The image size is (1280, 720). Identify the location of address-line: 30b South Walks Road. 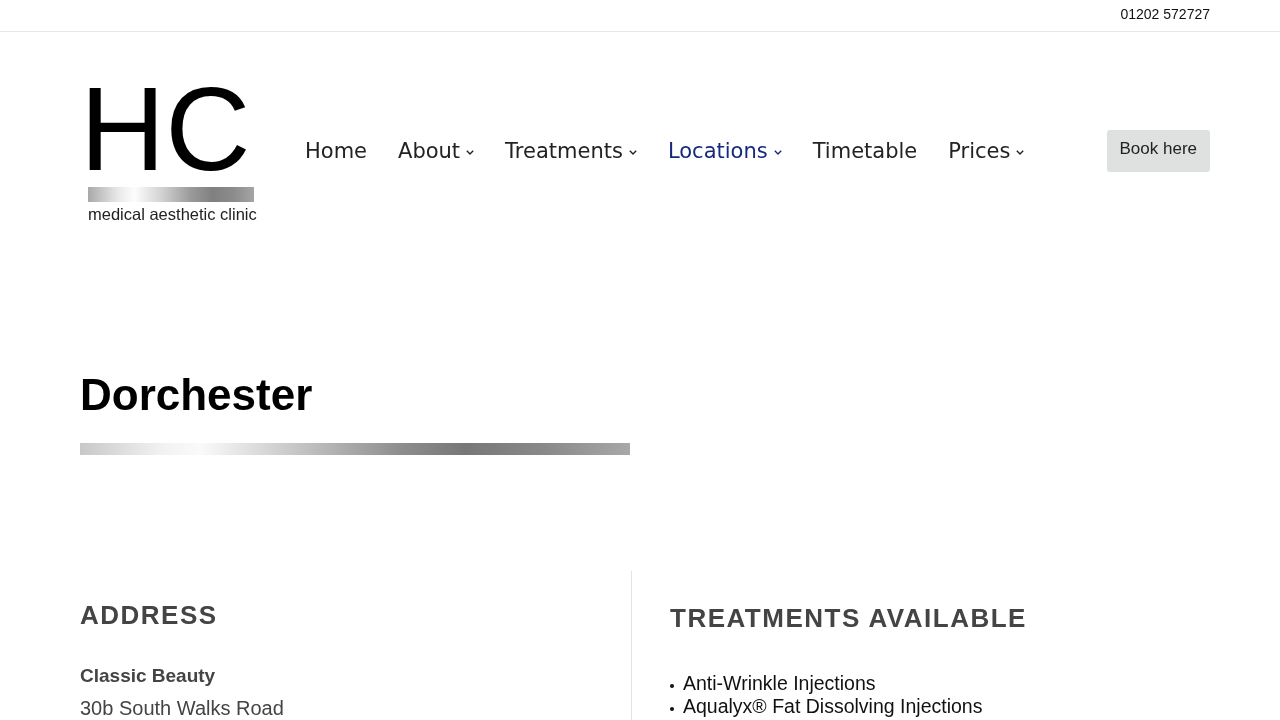
(182, 708).